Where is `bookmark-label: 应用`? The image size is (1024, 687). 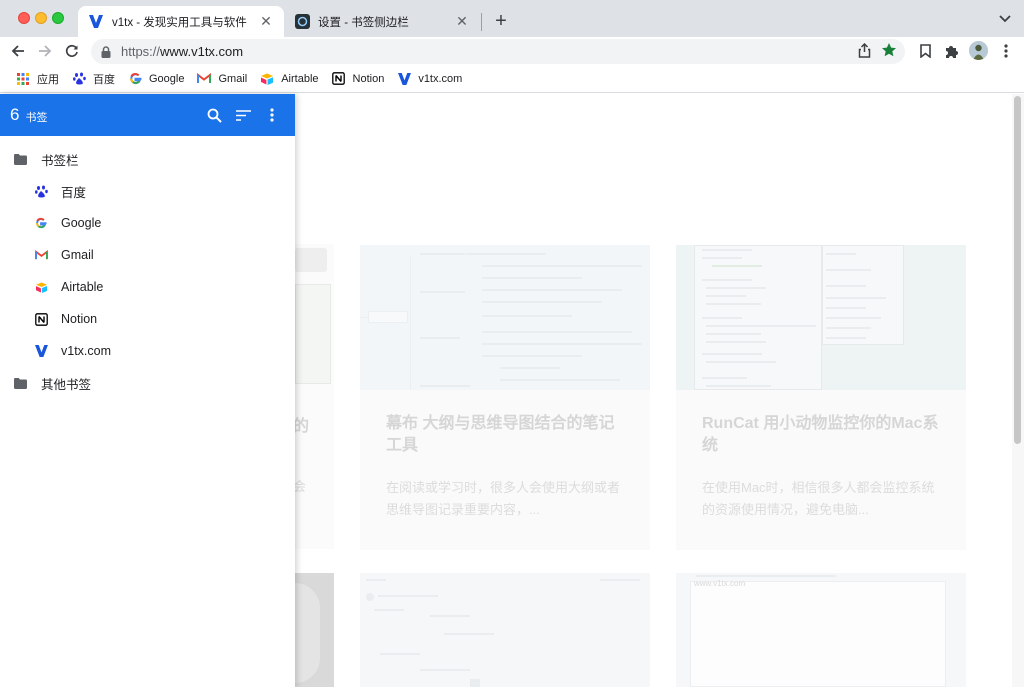
bookmark-label: 应用 is located at coordinates (48, 79).